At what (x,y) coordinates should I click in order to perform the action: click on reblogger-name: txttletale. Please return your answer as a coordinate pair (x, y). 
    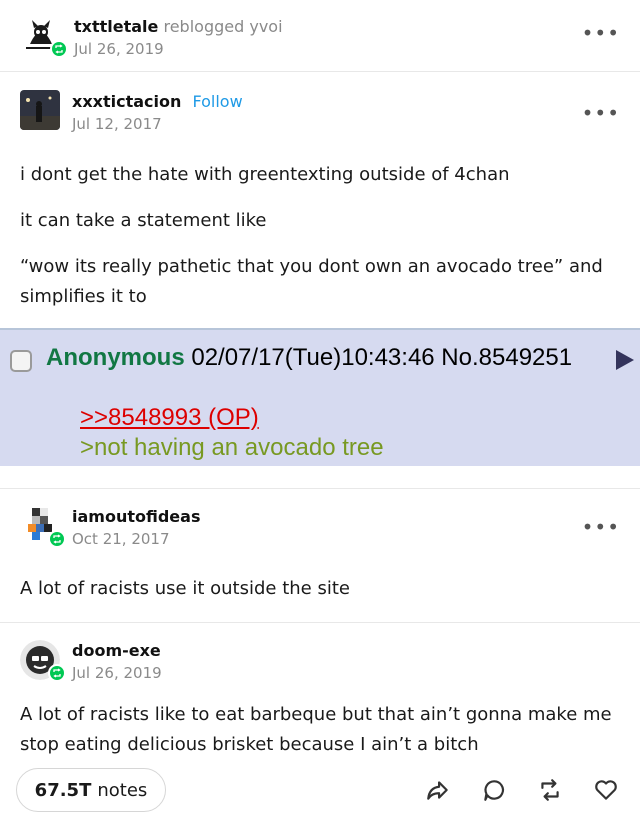
    Looking at the image, I should click on (116, 26).